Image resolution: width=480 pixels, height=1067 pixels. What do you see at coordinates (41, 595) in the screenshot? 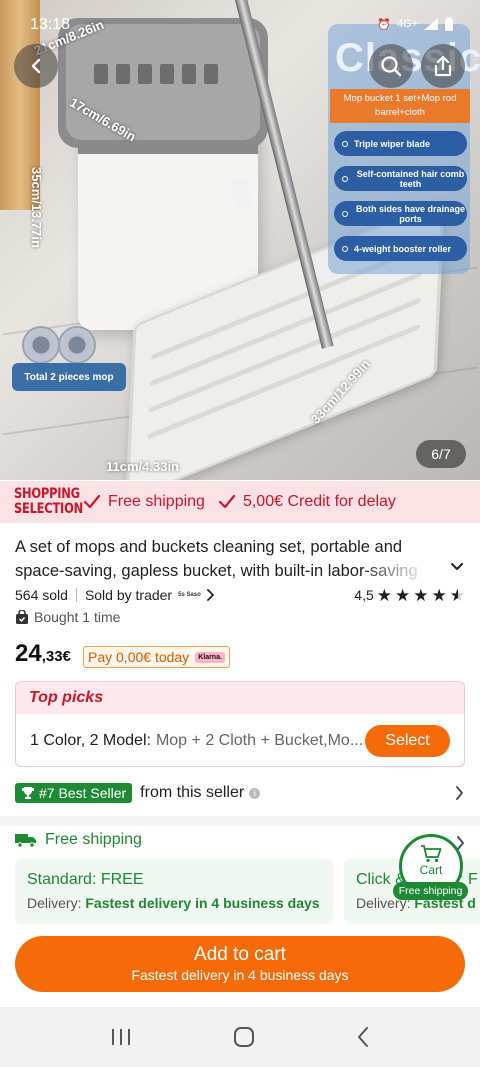
I see `sold-count: 564 sold` at bounding box center [41, 595].